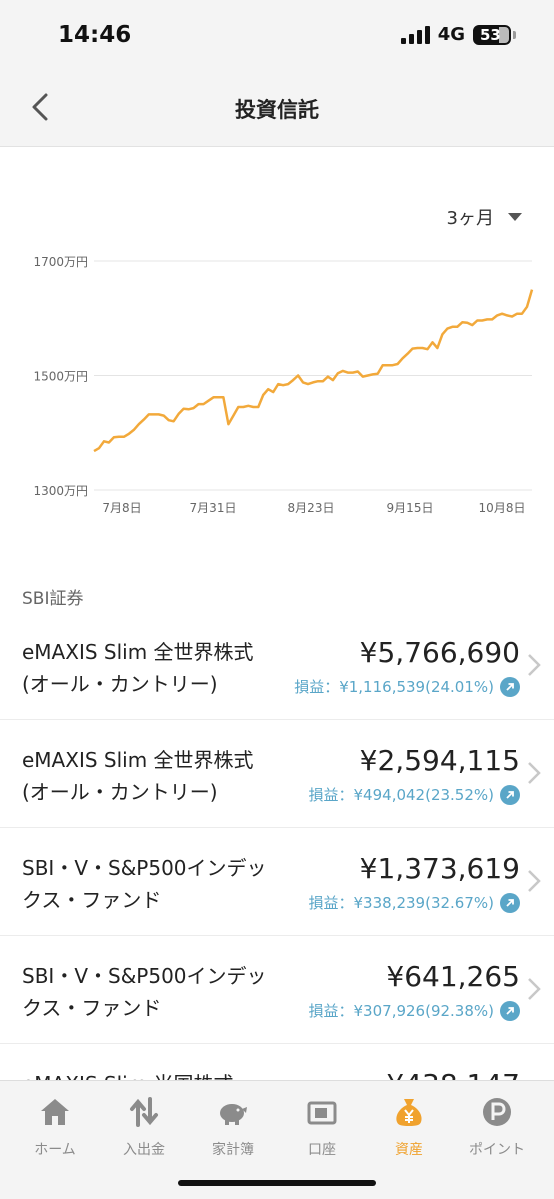 The height and width of the screenshot is (1199, 554). What do you see at coordinates (53, 599) in the screenshot?
I see `section-label: SBI証券` at bounding box center [53, 599].